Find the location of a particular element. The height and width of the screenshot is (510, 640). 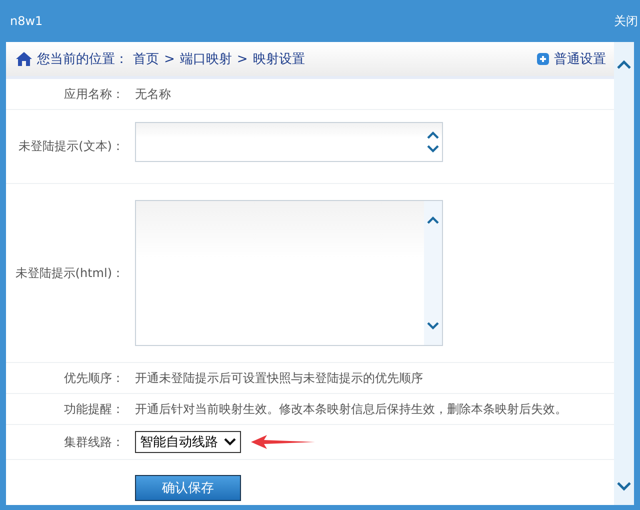

field-value: 无名称 is located at coordinates (153, 94).